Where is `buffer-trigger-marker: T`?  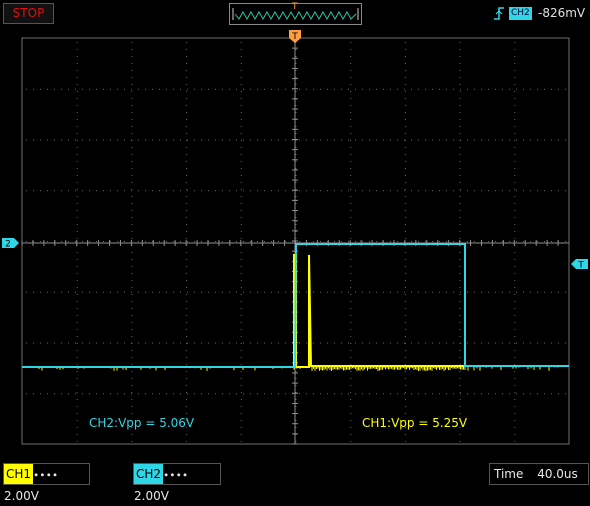
buffer-trigger-marker: T is located at coordinates (295, 7).